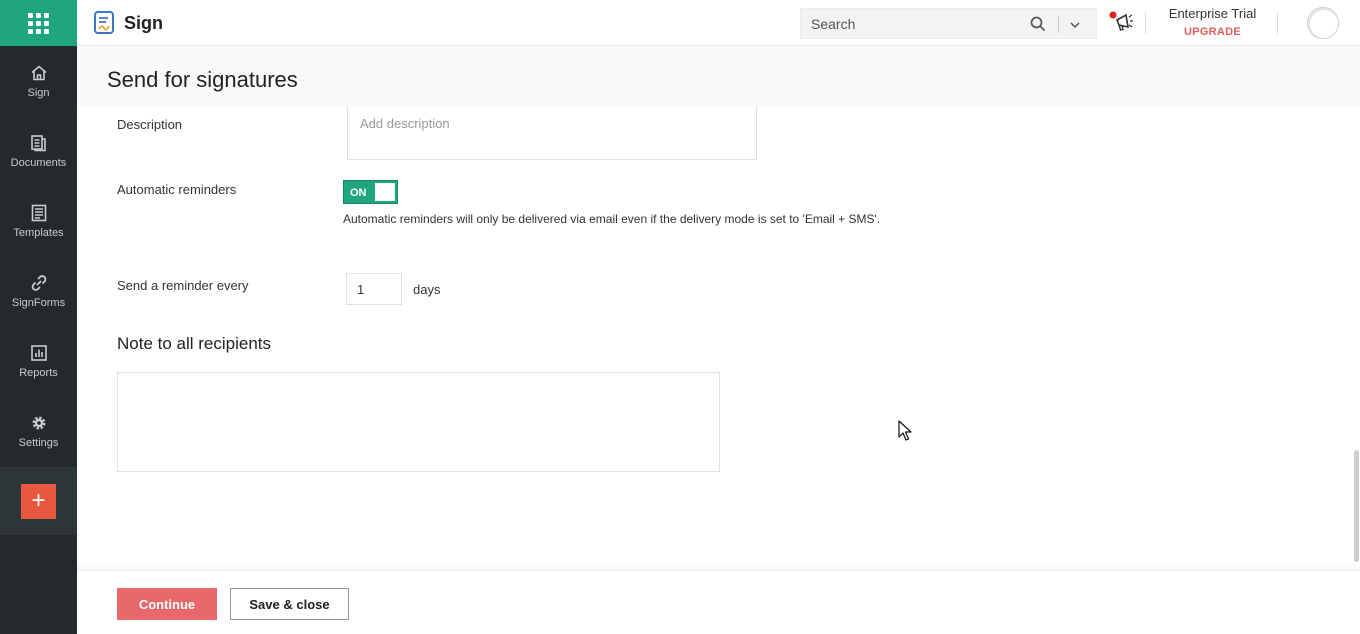  What do you see at coordinates (38, 372) in the screenshot?
I see `sidebar-item-label: Reports` at bounding box center [38, 372].